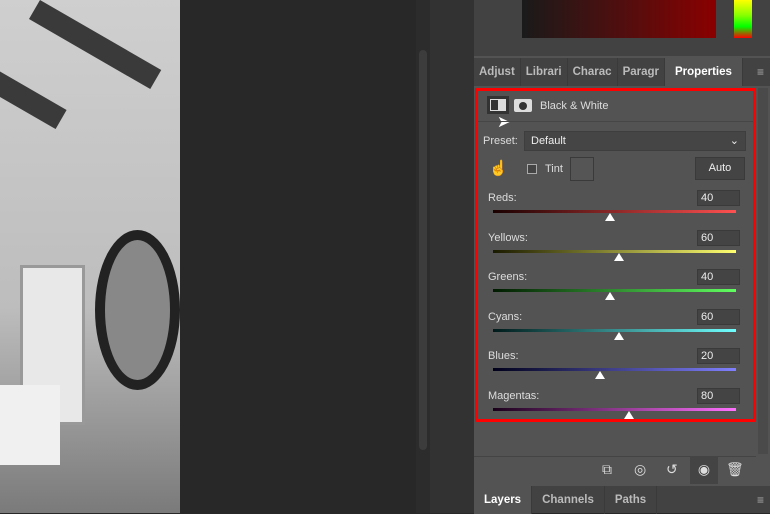  What do you see at coordinates (704, 72) in the screenshot?
I see `tab-properties: Properties` at bounding box center [704, 72].